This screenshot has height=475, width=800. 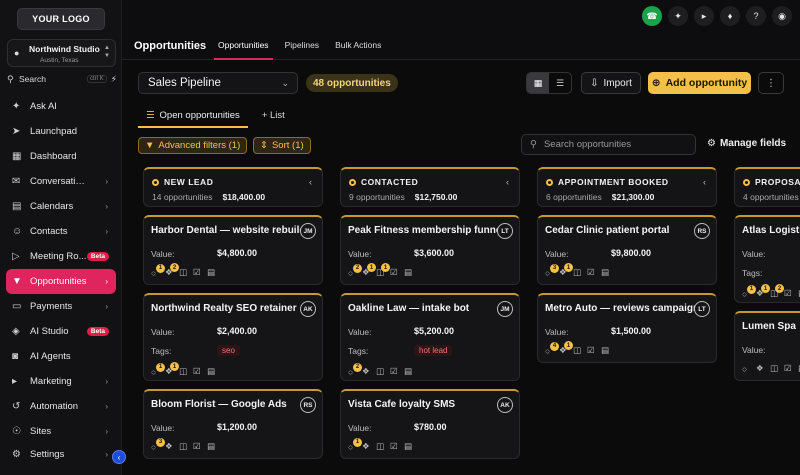 What do you see at coordinates (782, 16) in the screenshot?
I see `eye-icon: ◉` at bounding box center [782, 16].